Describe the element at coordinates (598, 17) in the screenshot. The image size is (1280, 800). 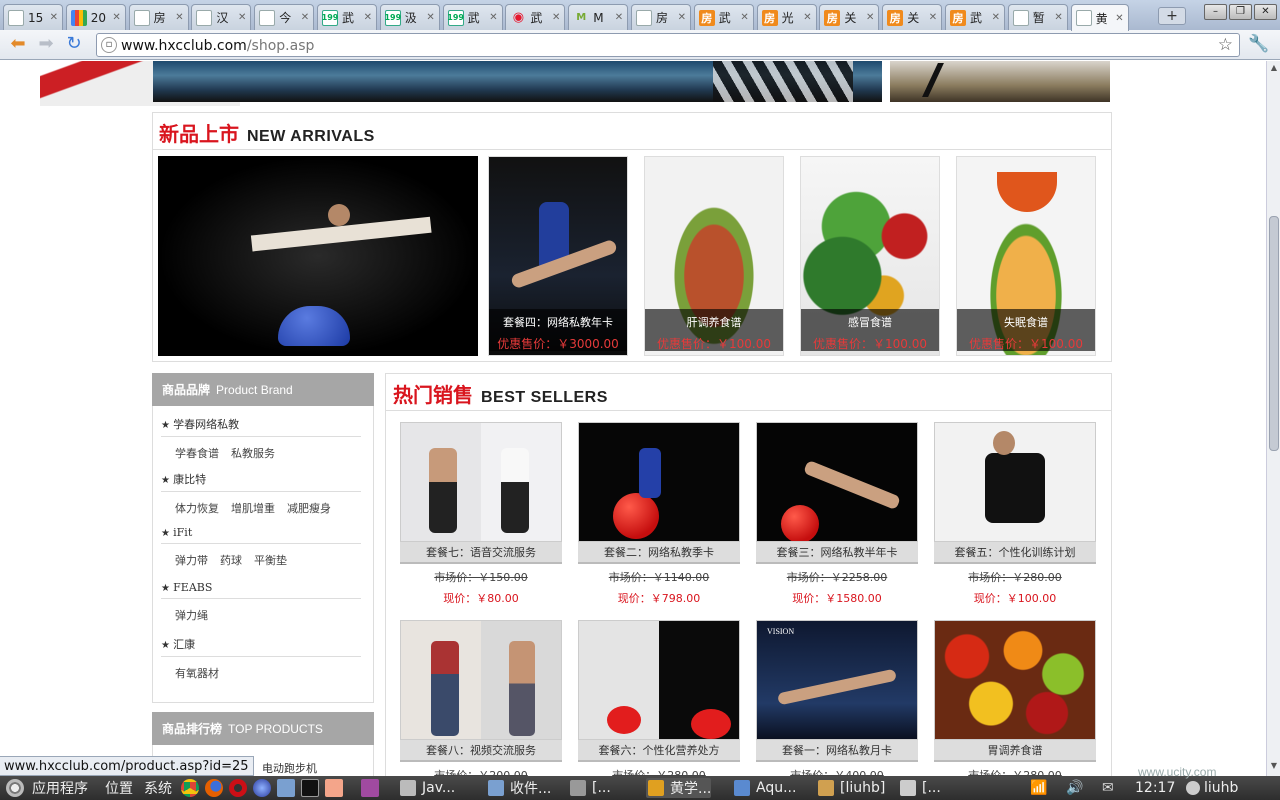
I see `browser-tab: M M ✕` at that location.